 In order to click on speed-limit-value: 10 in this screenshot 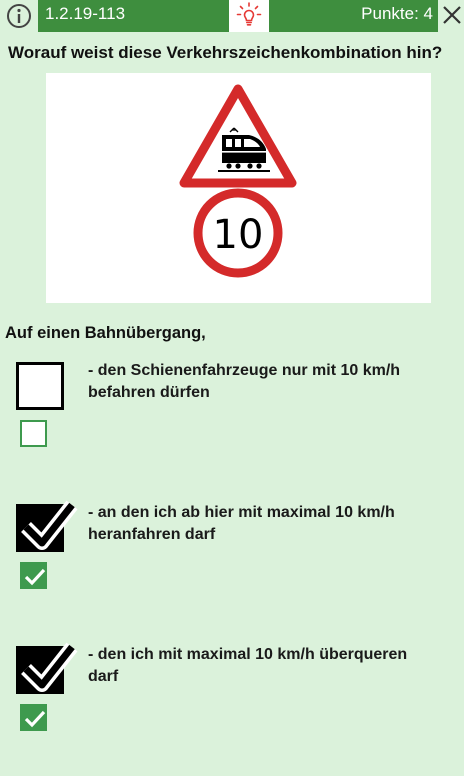, I will do `click(238, 235)`.